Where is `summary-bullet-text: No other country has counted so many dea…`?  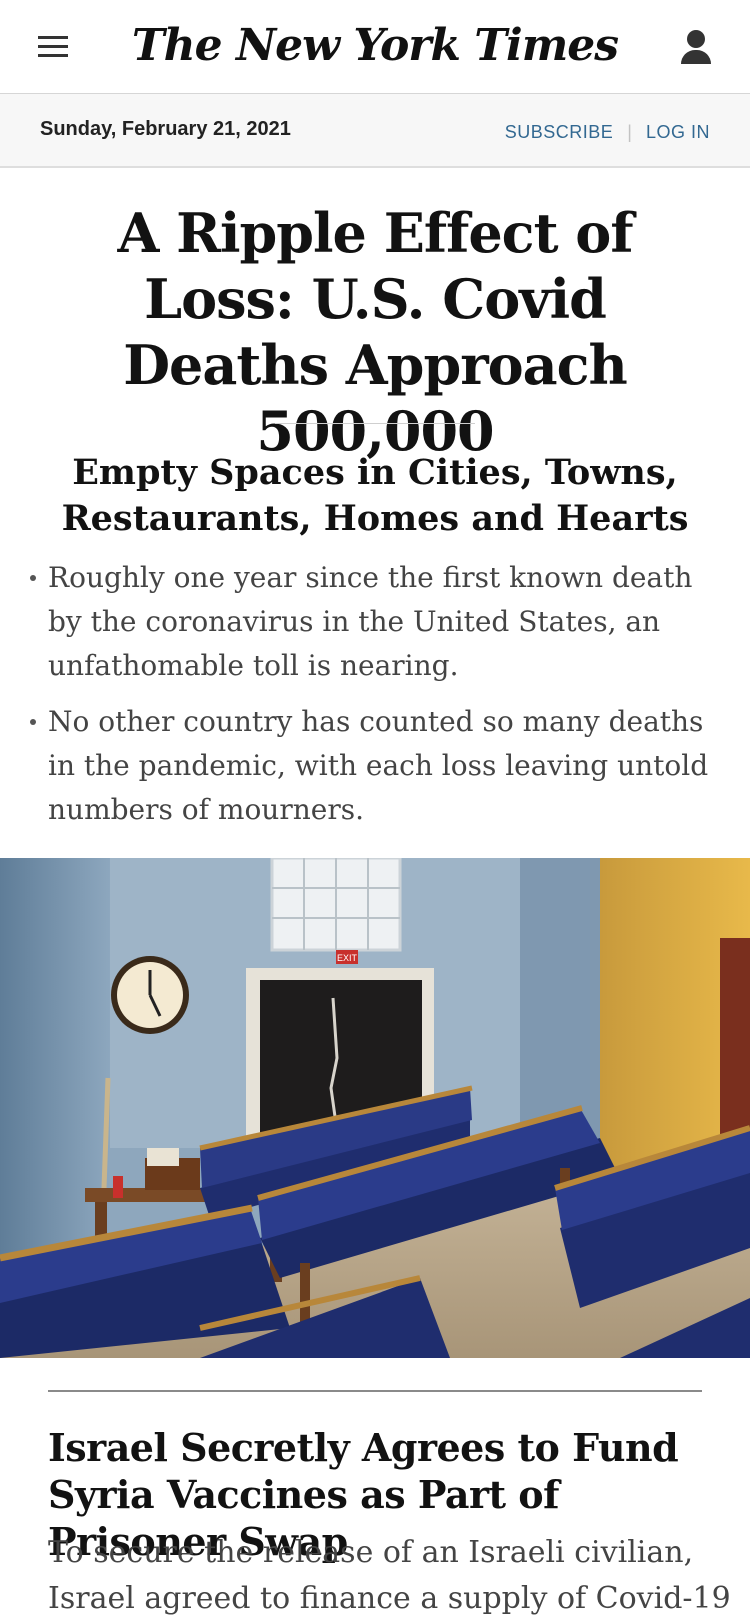 summary-bullet-text: No other country has counted so many dea… is located at coordinates (378, 765).